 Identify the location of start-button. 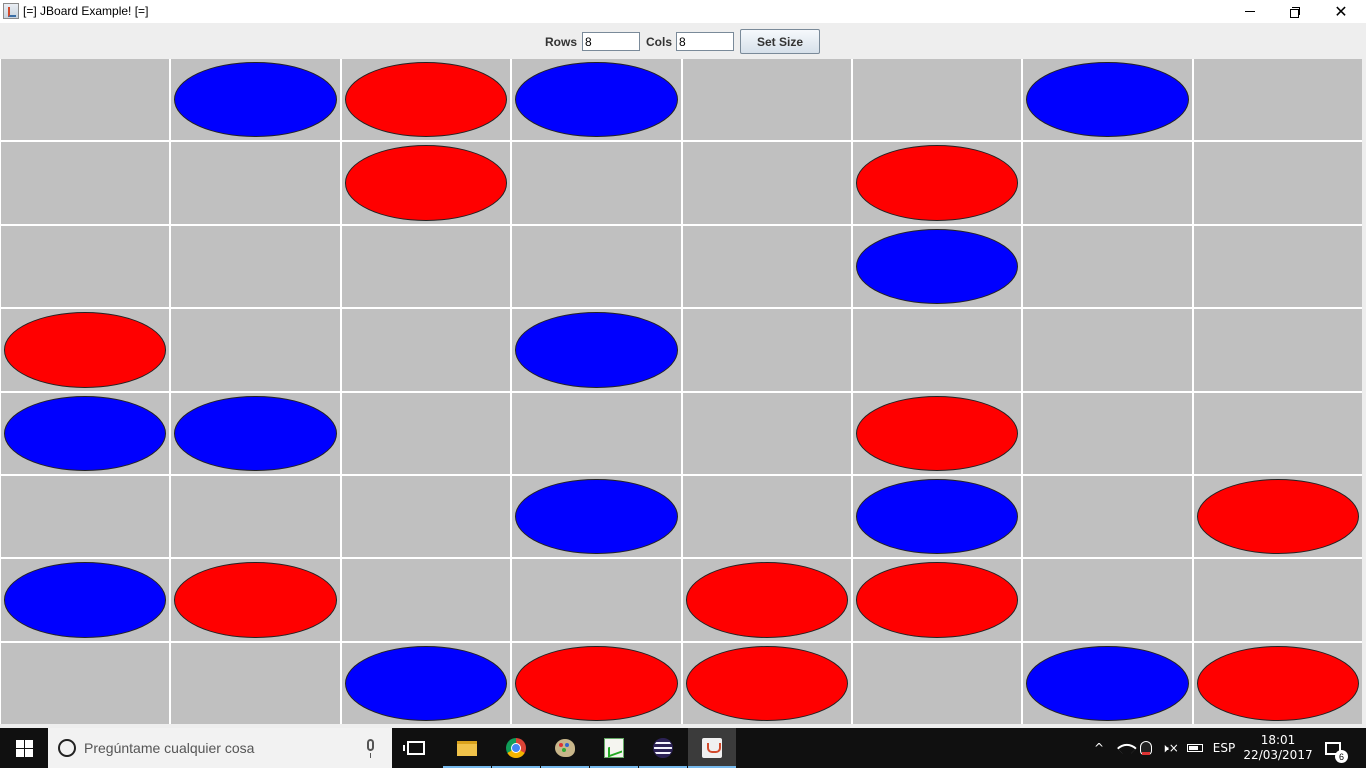
(24, 748).